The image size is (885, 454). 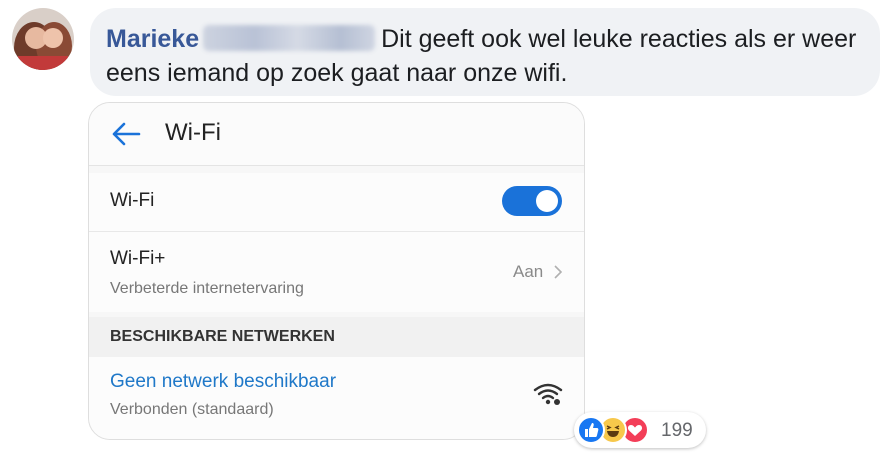 I want to click on section-header: BESCHIKBARE NETWERKEN, so click(x=336, y=337).